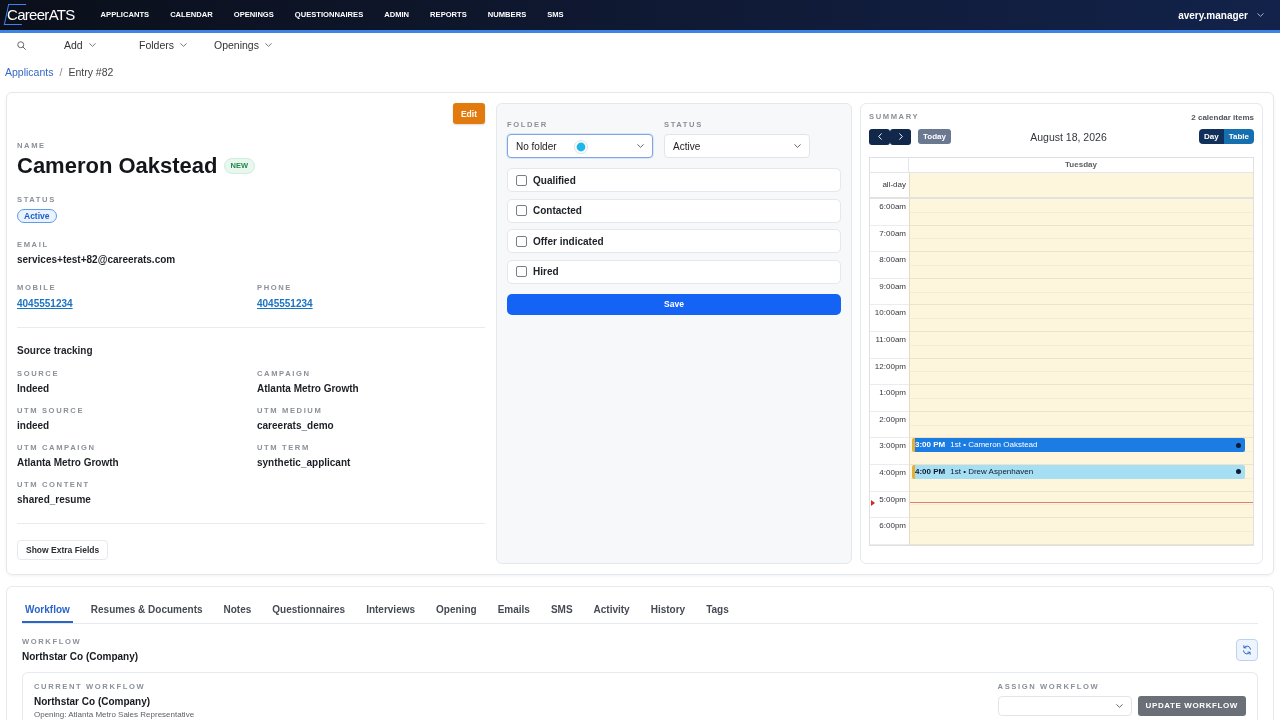  What do you see at coordinates (892, 419) in the screenshot?
I see `time-label: 2:00pm` at bounding box center [892, 419].